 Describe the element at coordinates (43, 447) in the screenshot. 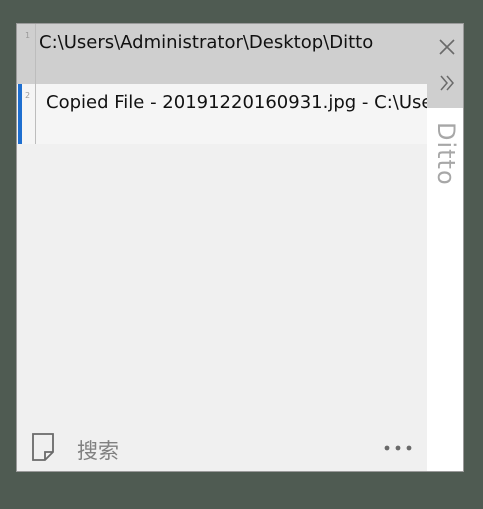

I see `new-clip-icon` at that location.